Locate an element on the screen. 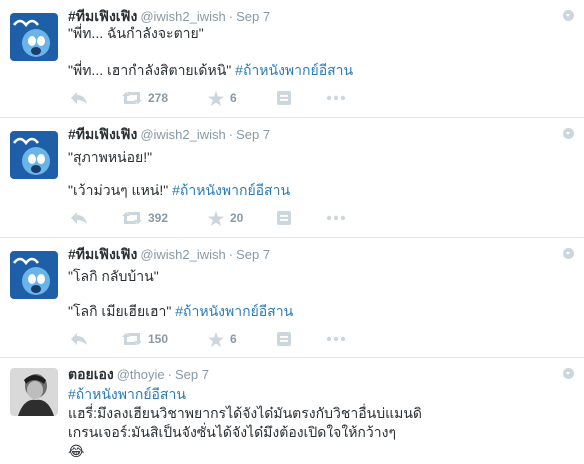  favorite-count: 20 is located at coordinates (237, 218).